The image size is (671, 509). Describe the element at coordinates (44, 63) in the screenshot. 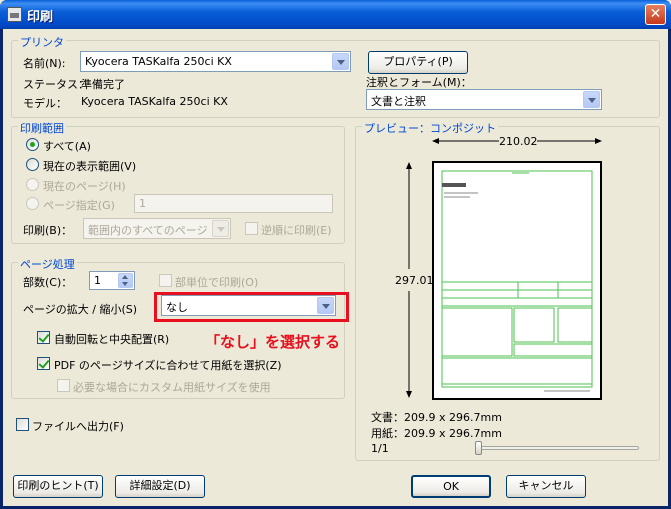

I see `printer-name-label: 名前(N):` at that location.